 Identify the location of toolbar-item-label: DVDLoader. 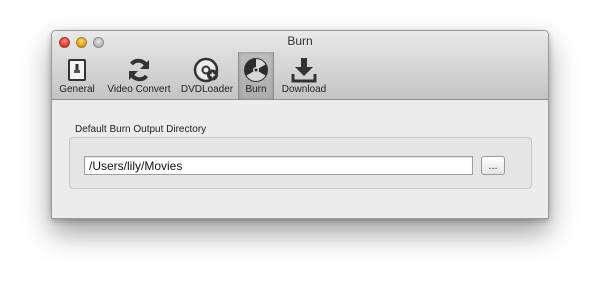
(207, 89).